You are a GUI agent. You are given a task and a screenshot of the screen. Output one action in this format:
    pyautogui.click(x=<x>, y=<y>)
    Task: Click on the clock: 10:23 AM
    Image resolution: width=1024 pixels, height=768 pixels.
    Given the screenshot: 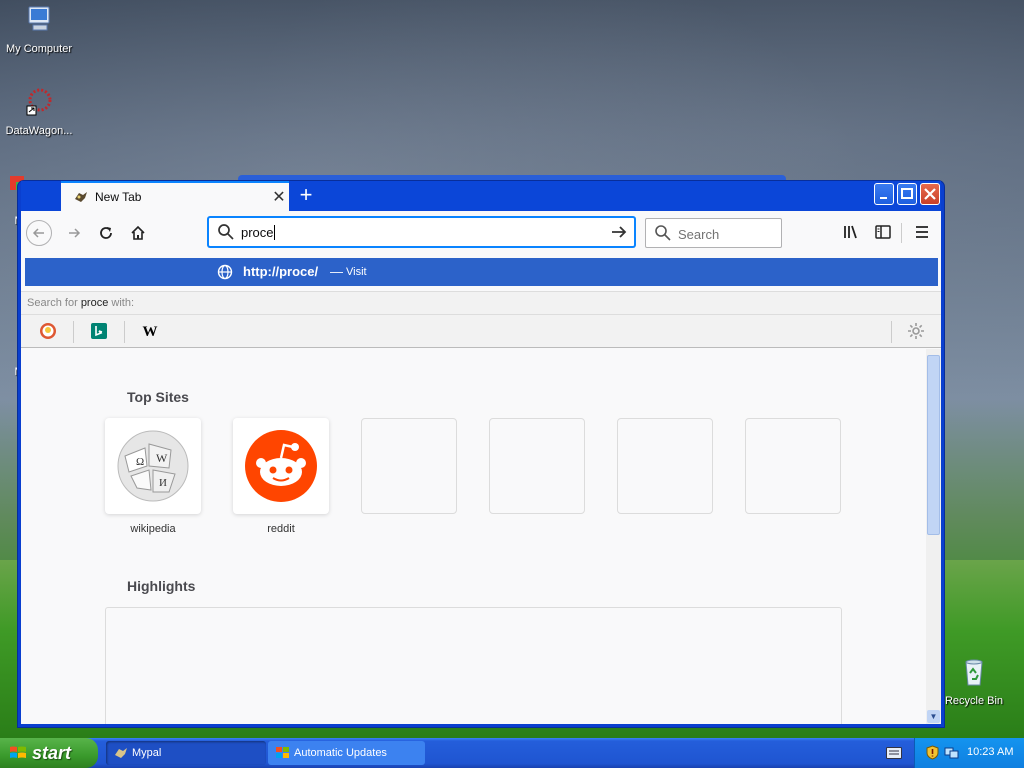 What is the action you would take?
    pyautogui.click(x=990, y=752)
    